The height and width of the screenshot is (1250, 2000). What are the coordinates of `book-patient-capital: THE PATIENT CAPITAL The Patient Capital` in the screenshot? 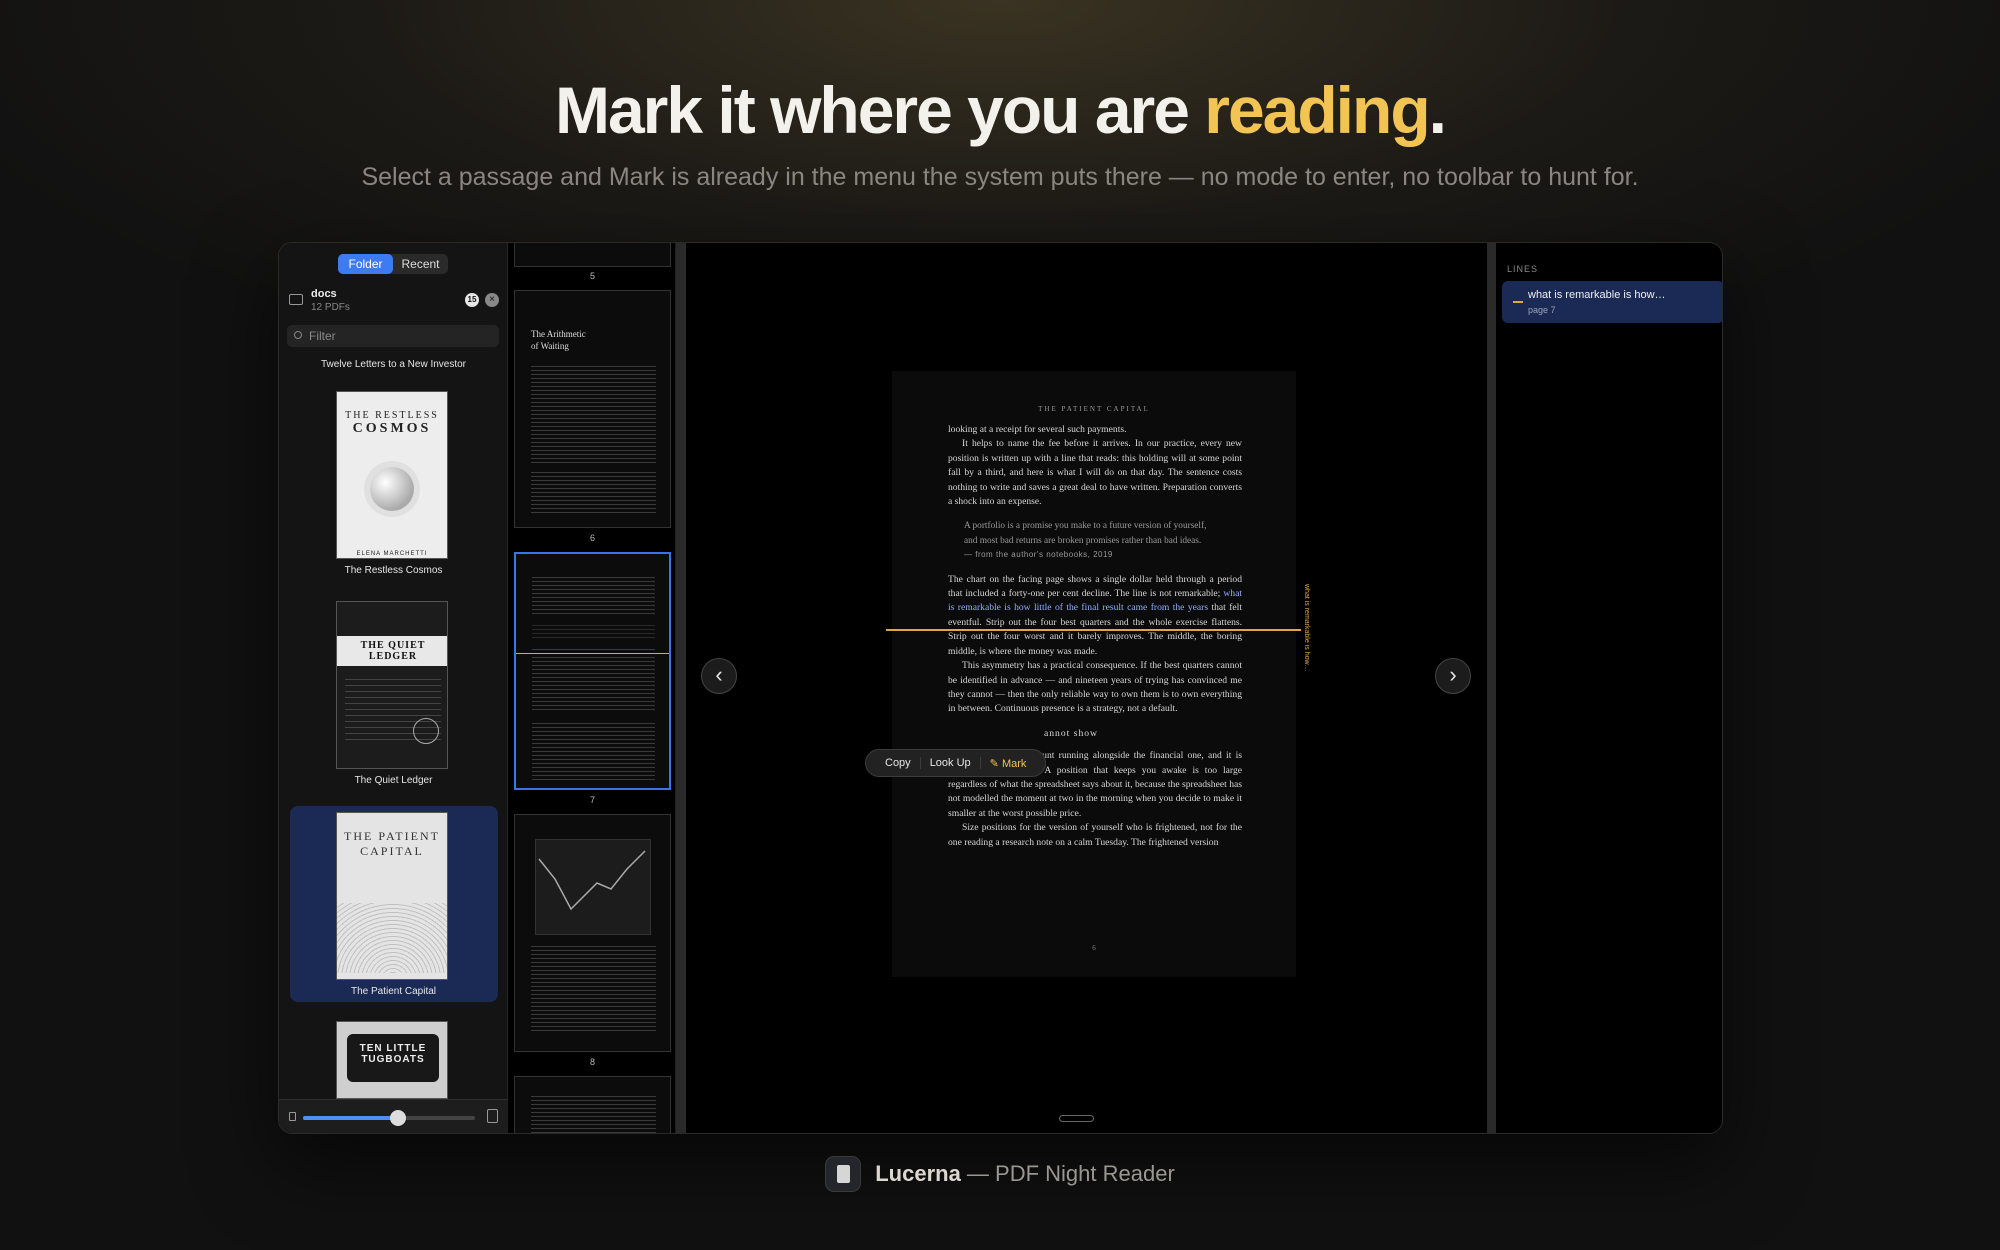 It's located at (394, 904).